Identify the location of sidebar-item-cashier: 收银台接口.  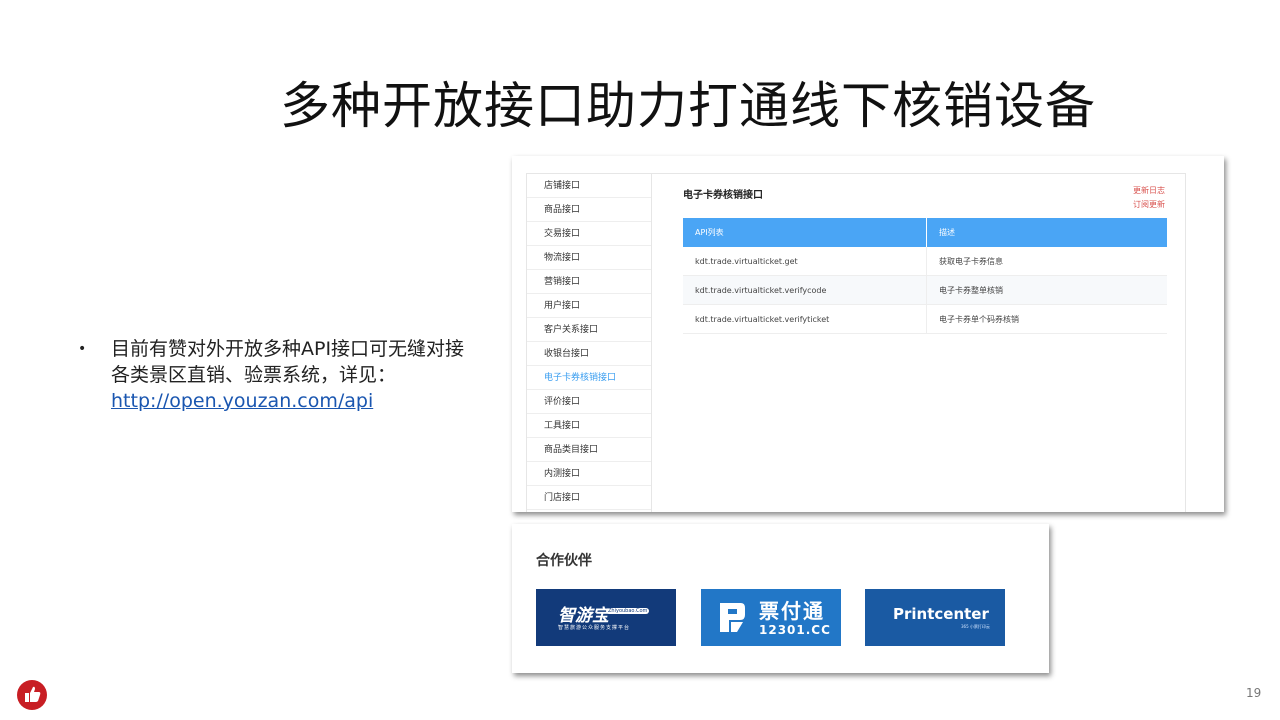
(589, 354).